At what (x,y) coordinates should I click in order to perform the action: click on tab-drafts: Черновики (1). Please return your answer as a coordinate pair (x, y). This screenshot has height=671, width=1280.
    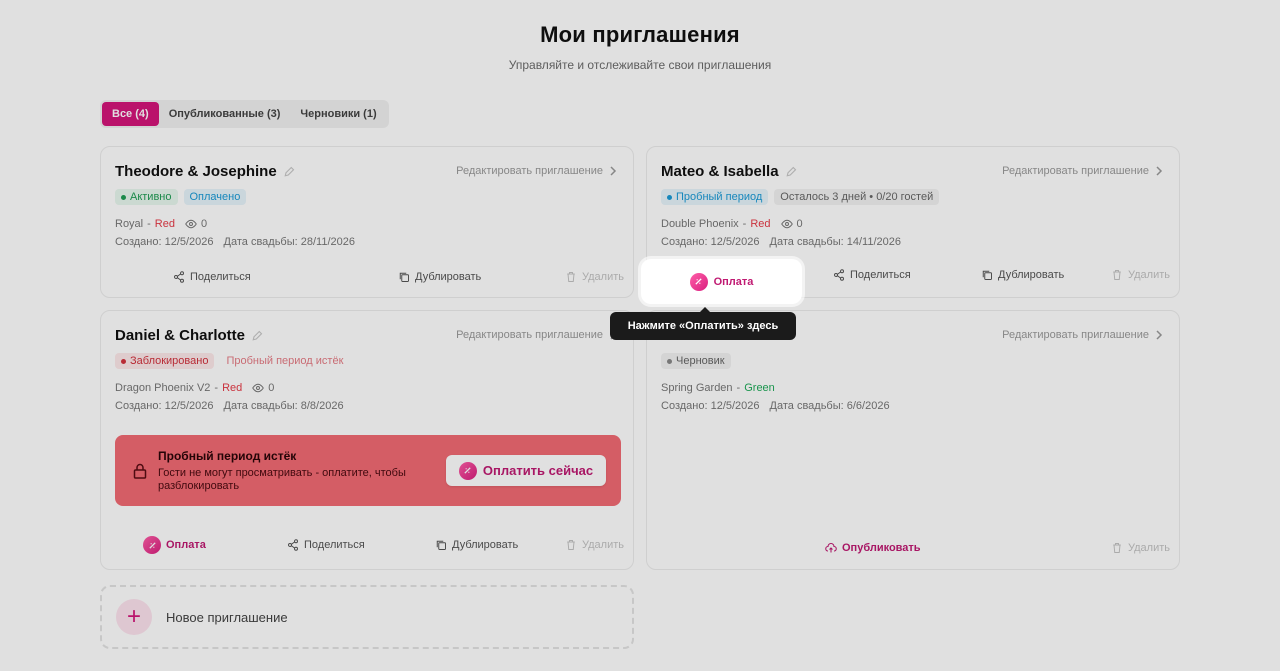
    Looking at the image, I should click on (338, 114).